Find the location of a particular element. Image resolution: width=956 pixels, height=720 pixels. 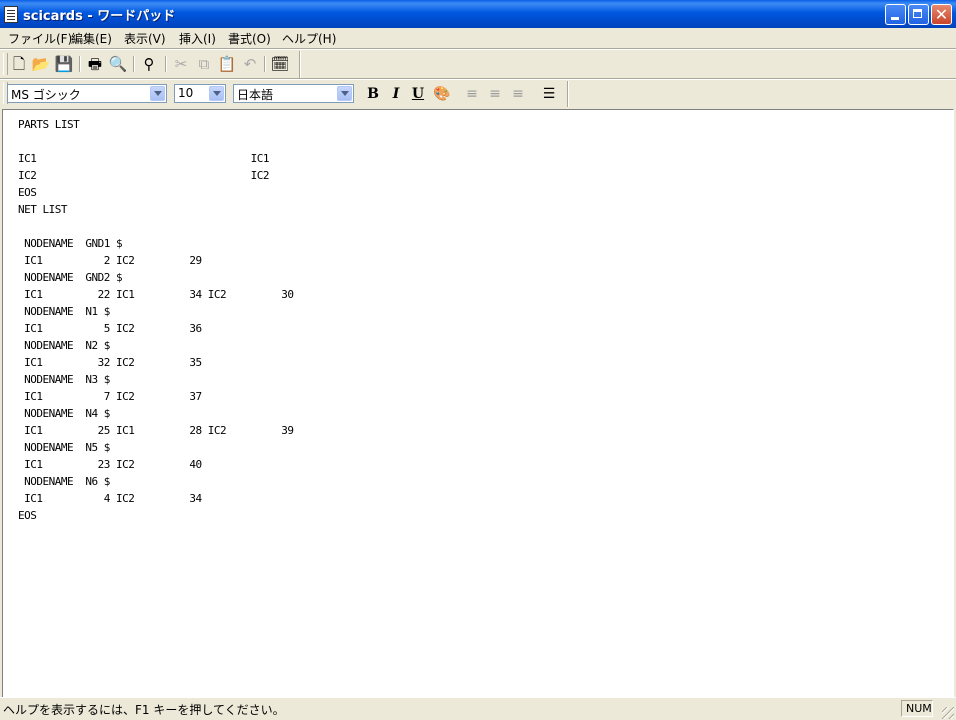

status-help-text: ヘルプを表示するには、F1 キーを押してください。 is located at coordinates (144, 710).